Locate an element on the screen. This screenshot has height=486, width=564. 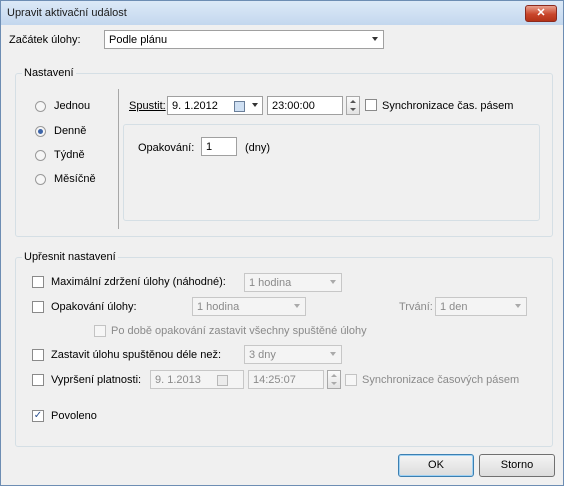
trigger-select: Podle plánu is located at coordinates (244, 39).